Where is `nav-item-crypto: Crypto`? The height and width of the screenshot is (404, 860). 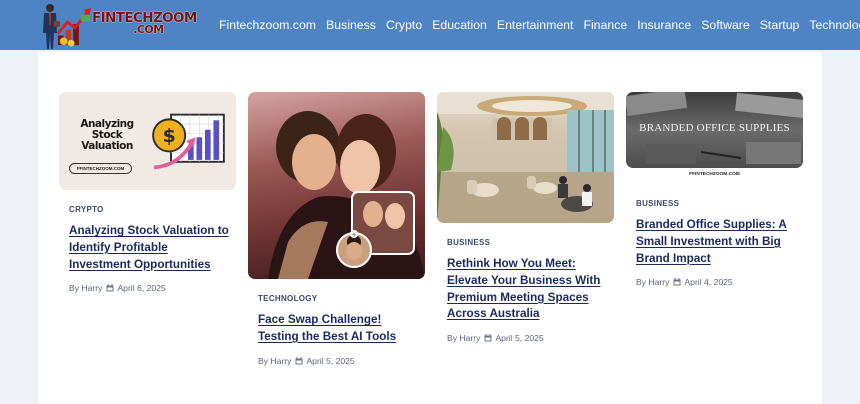
nav-item-crypto: Crypto is located at coordinates (404, 25).